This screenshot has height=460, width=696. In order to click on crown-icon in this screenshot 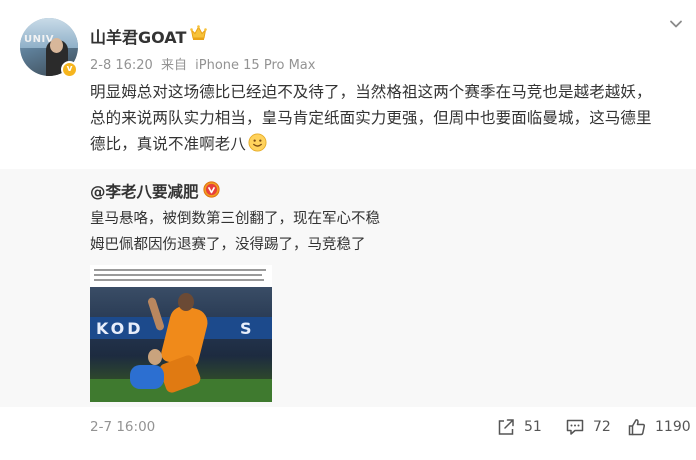, I will do `click(198, 32)`.